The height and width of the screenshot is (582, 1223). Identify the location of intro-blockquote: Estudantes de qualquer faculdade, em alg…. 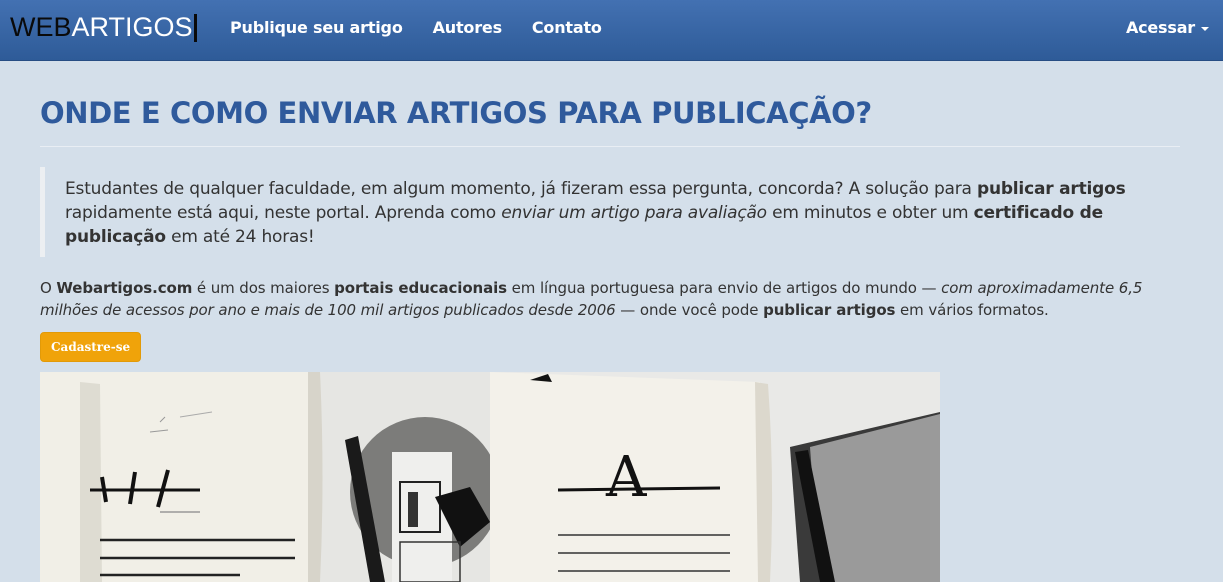
(610, 212).